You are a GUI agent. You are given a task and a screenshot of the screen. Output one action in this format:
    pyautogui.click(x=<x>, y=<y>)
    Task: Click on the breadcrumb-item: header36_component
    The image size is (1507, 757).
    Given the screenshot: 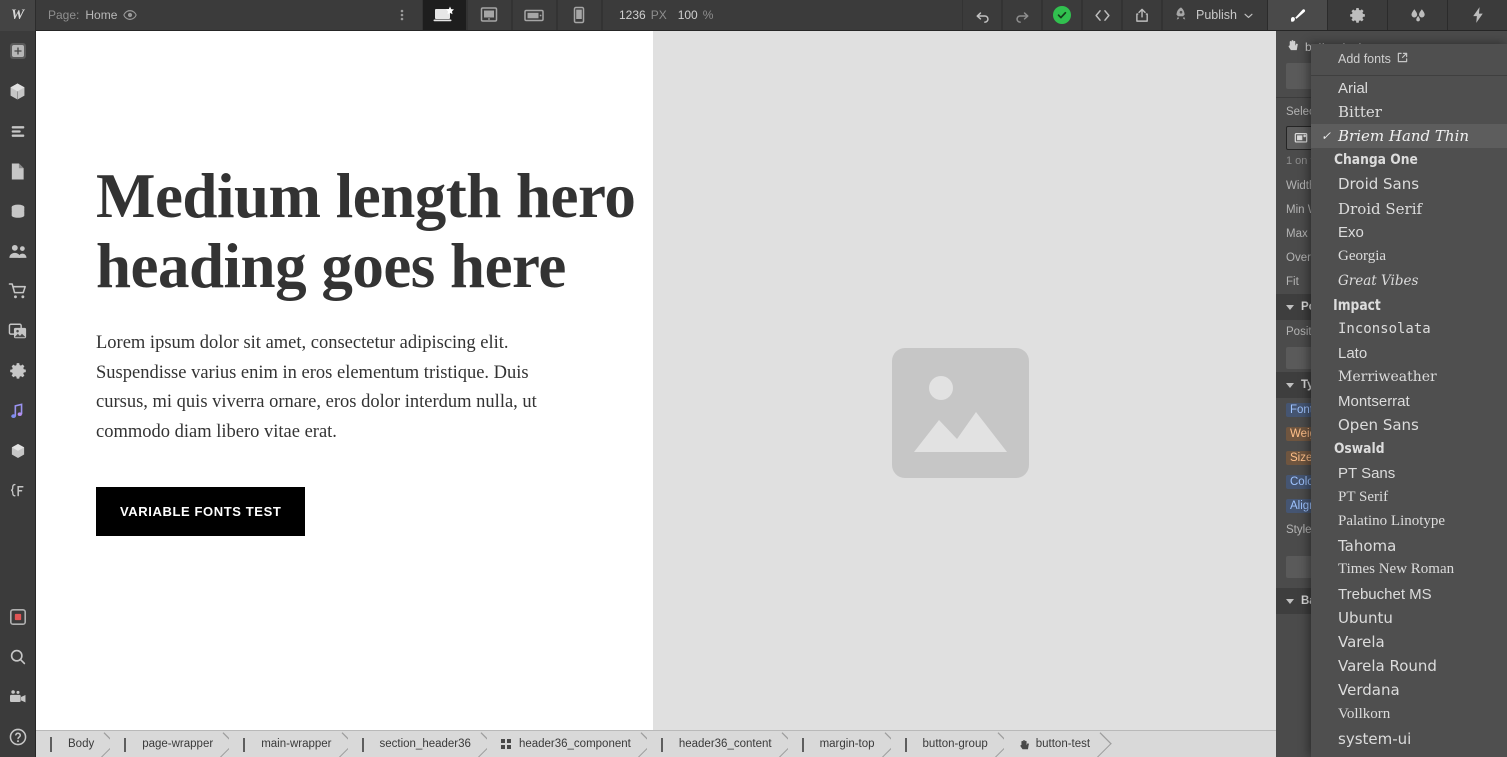 What is the action you would take?
    pyautogui.click(x=566, y=744)
    